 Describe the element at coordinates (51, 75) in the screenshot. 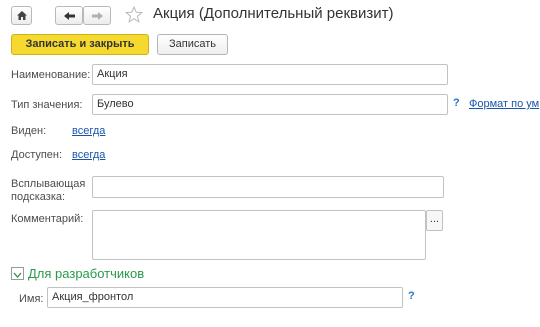

I see `name-label: Наименование:` at that location.